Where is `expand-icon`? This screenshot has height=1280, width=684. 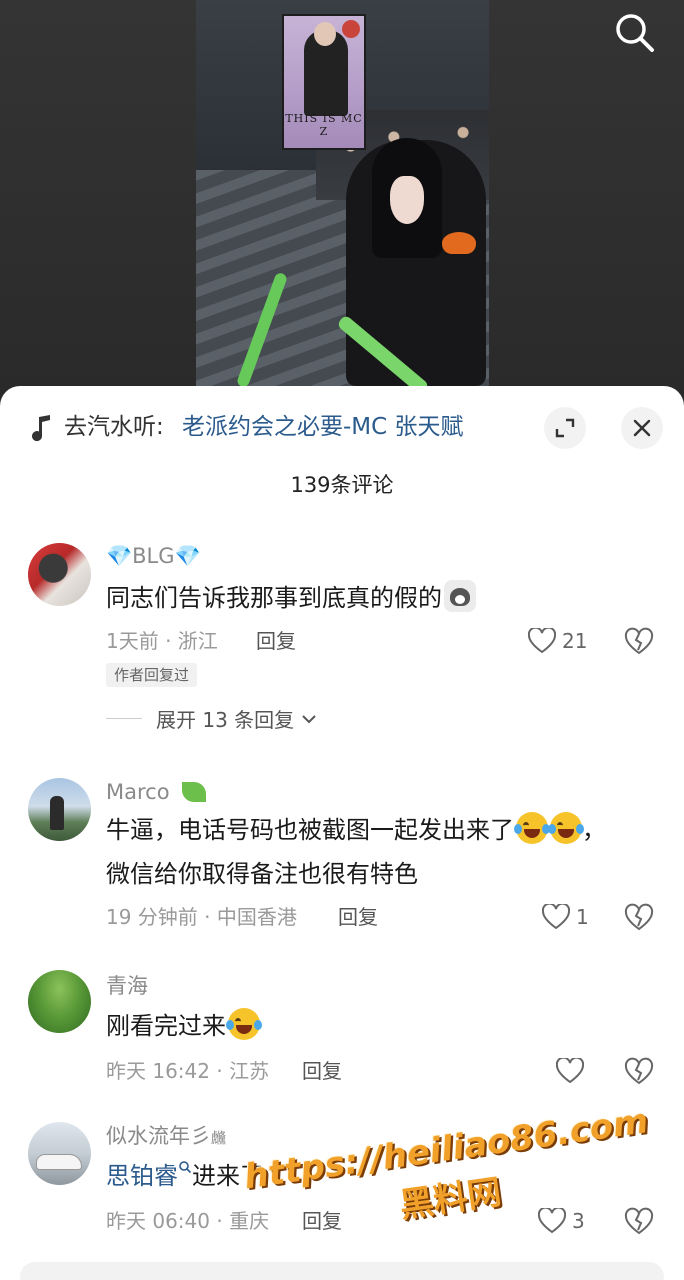
expand-icon is located at coordinates (565, 428).